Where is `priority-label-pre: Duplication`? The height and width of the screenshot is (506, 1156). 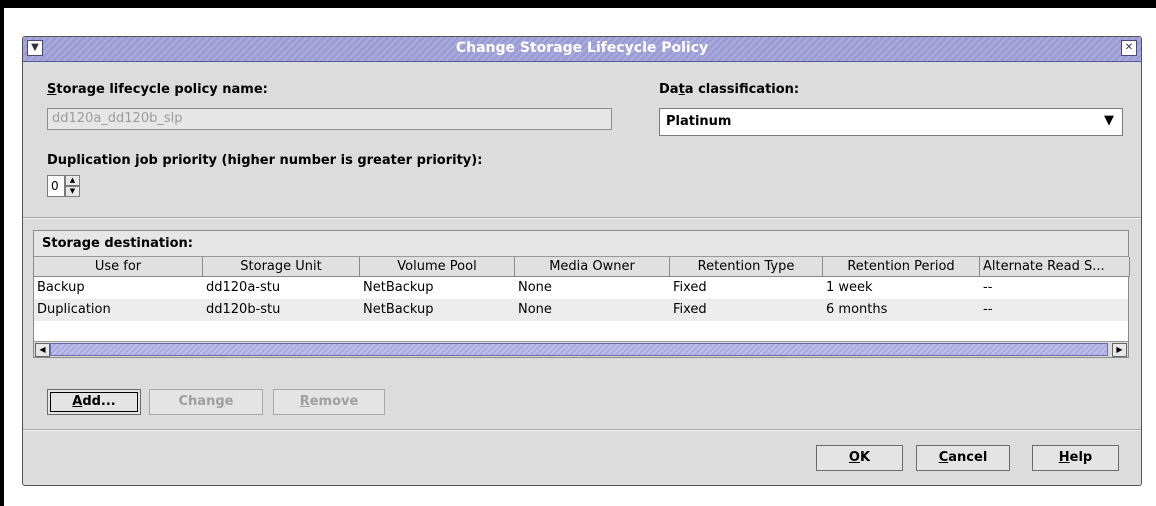 priority-label-pre: Duplication is located at coordinates (91, 160).